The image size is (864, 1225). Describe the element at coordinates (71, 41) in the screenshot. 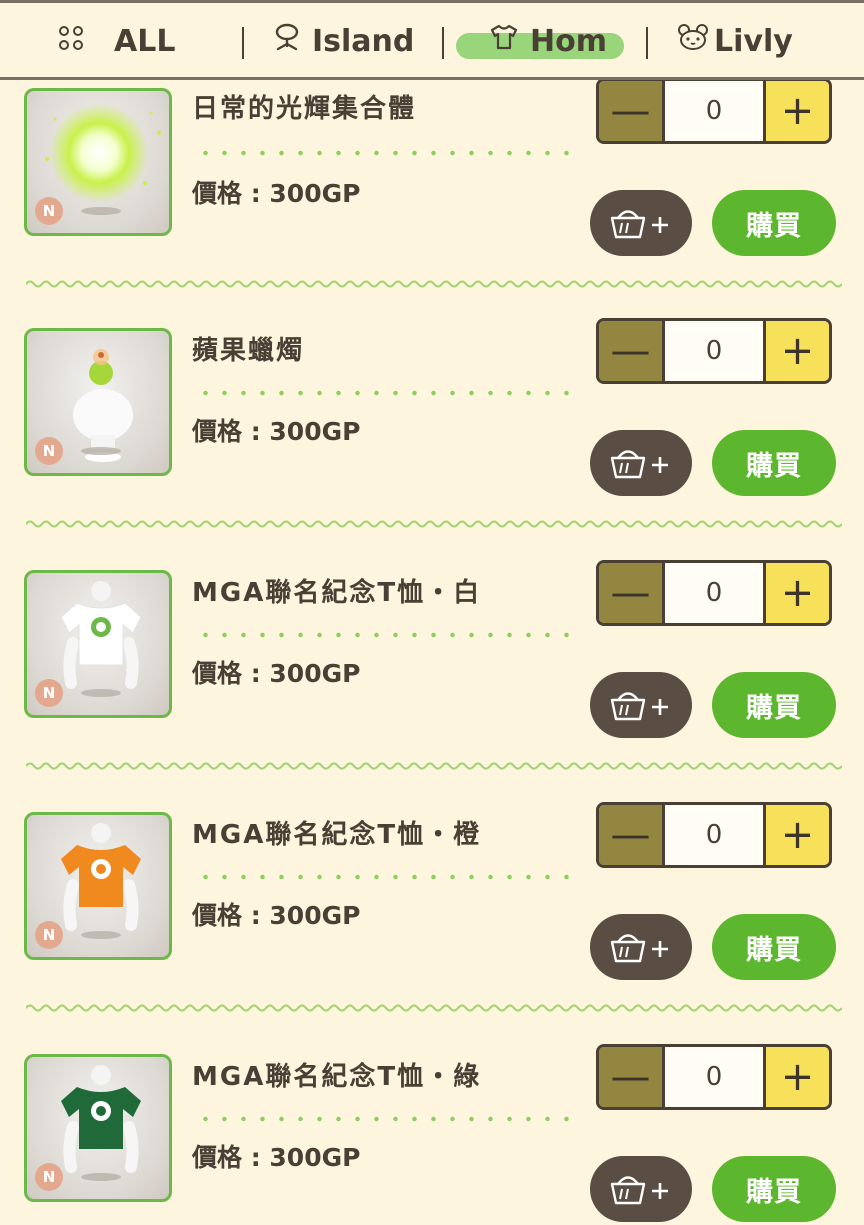

I see `grid-dots-icon` at that location.